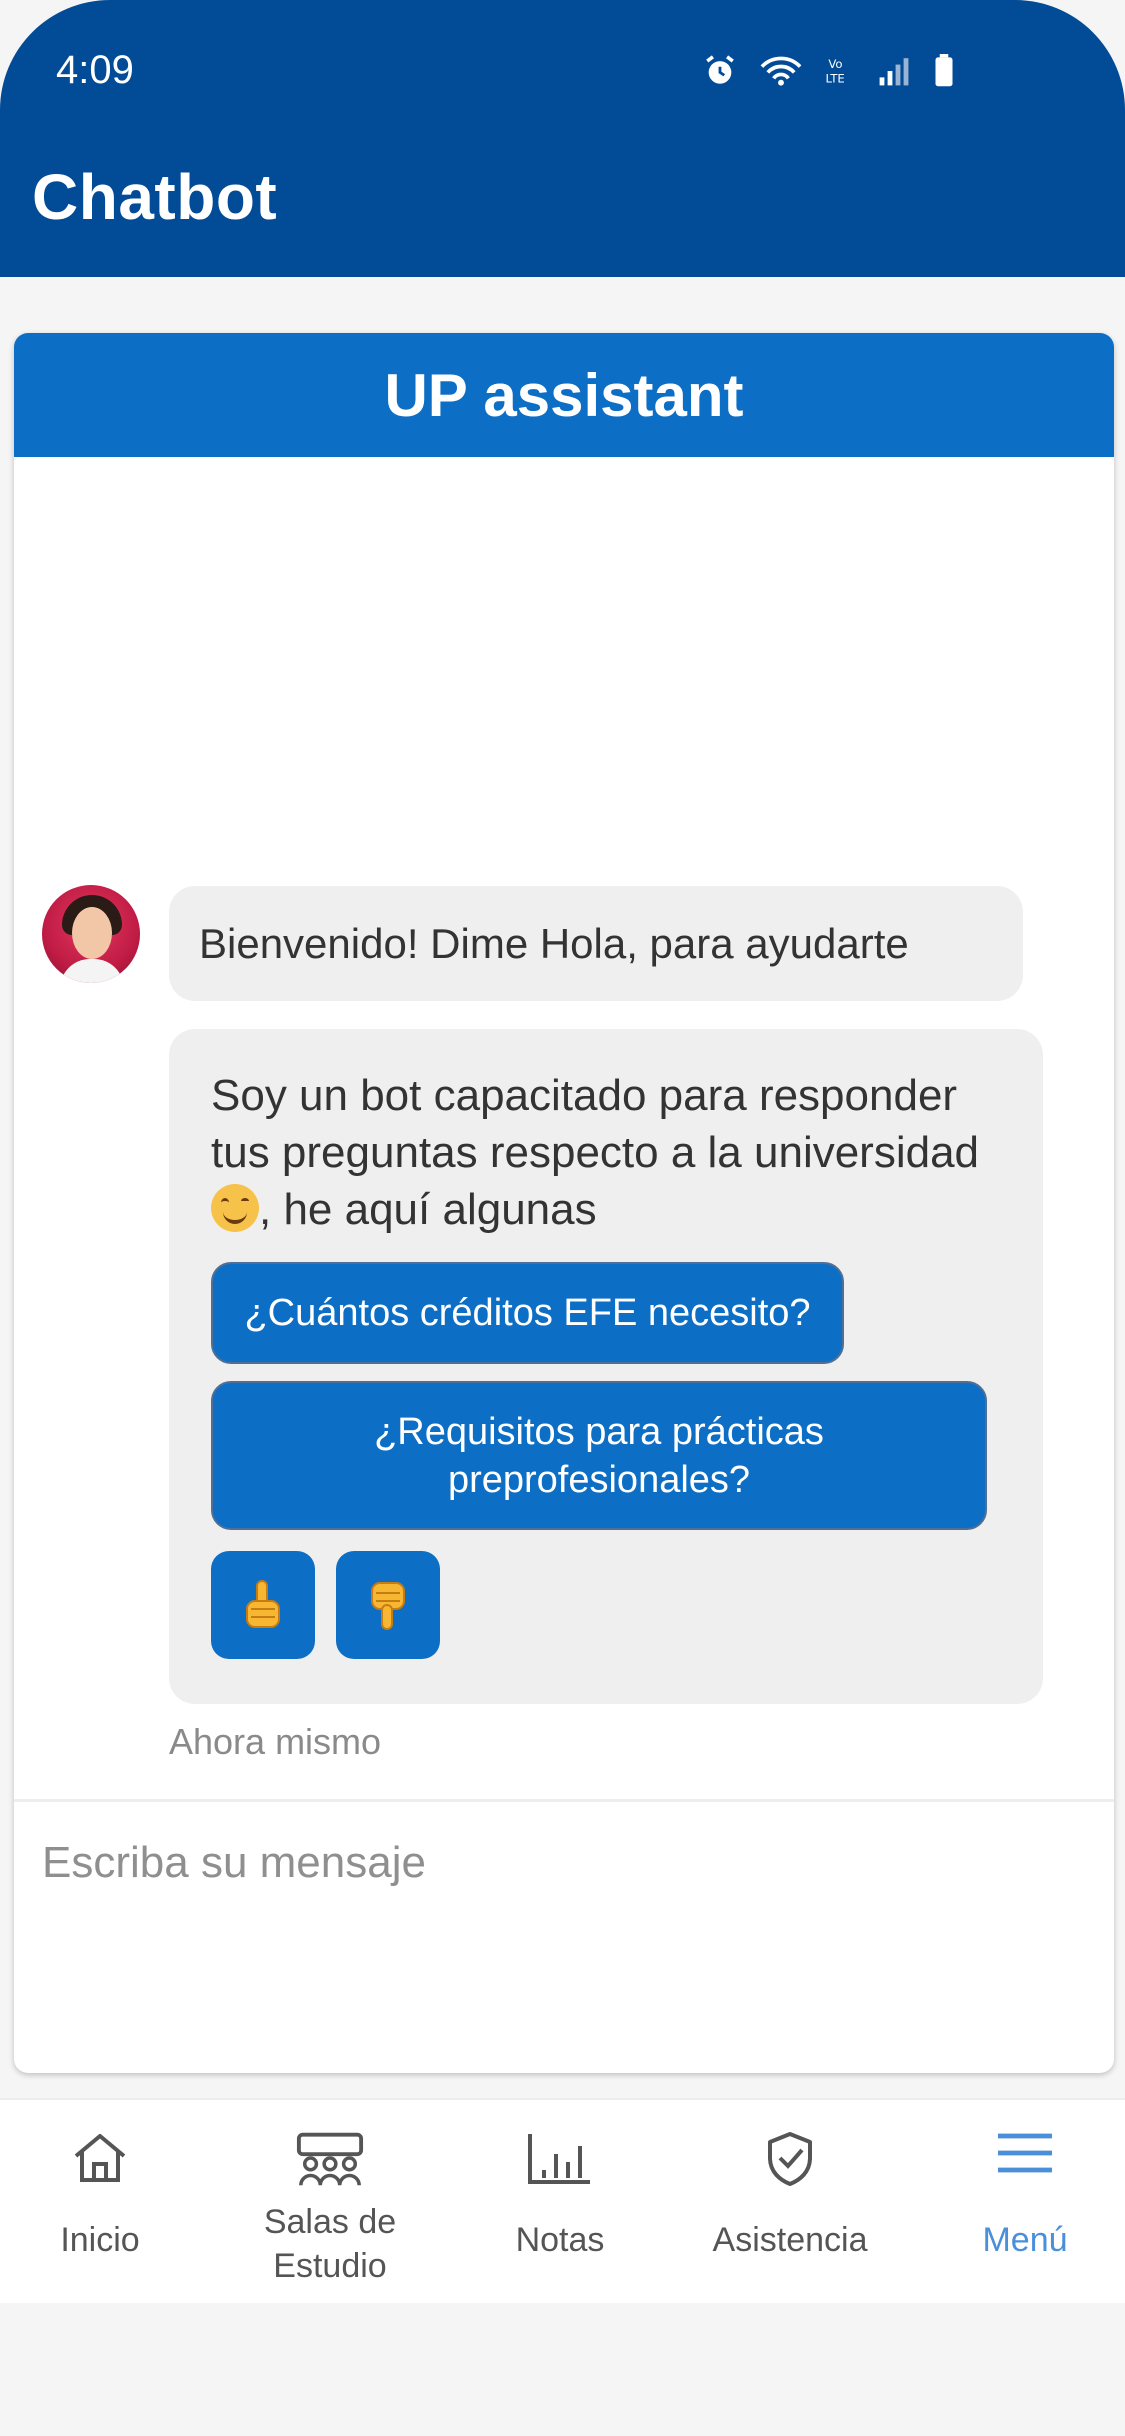  I want to click on message-input, so click(562, 1863).